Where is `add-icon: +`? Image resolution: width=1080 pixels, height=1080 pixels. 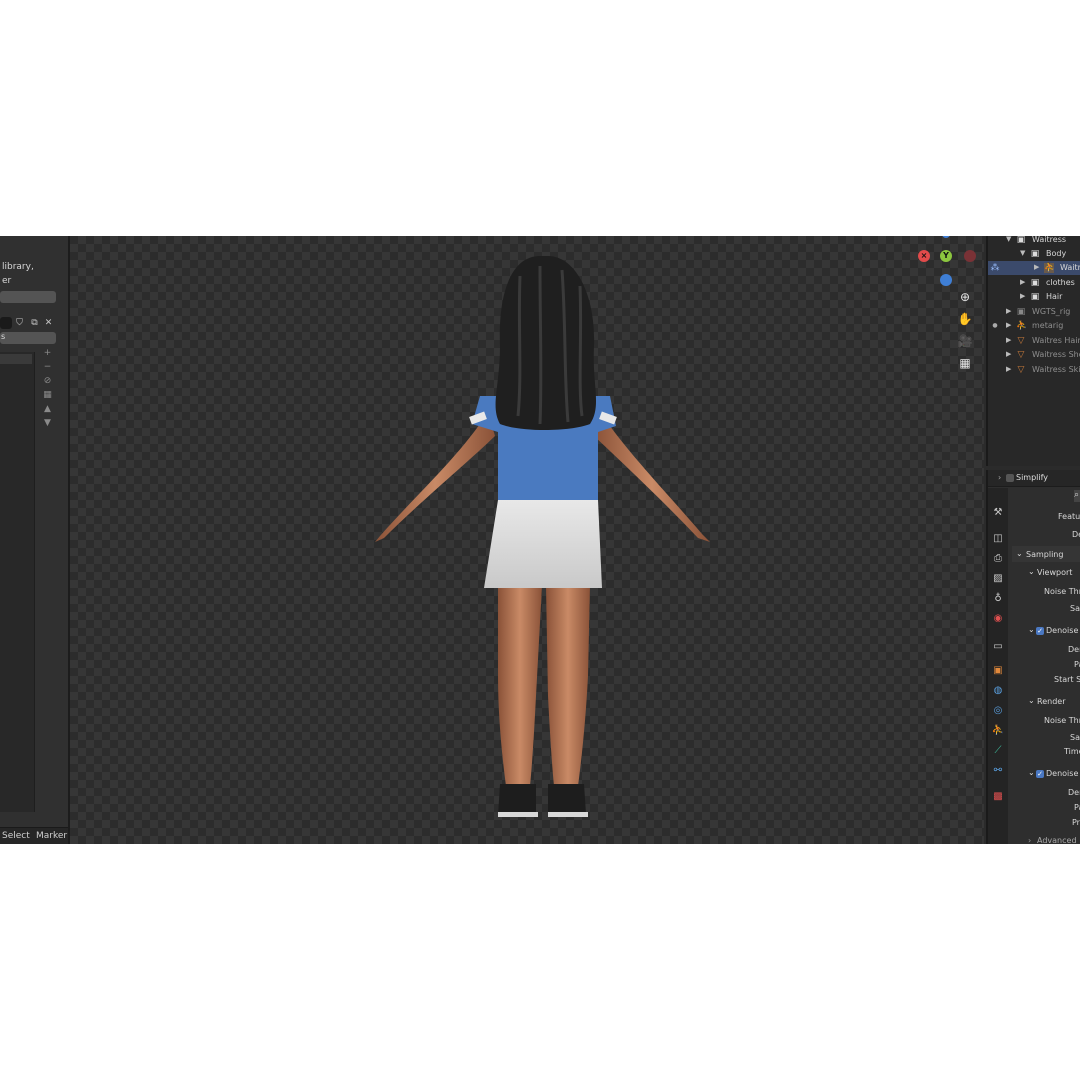
add-icon: + is located at coordinates (47, 353).